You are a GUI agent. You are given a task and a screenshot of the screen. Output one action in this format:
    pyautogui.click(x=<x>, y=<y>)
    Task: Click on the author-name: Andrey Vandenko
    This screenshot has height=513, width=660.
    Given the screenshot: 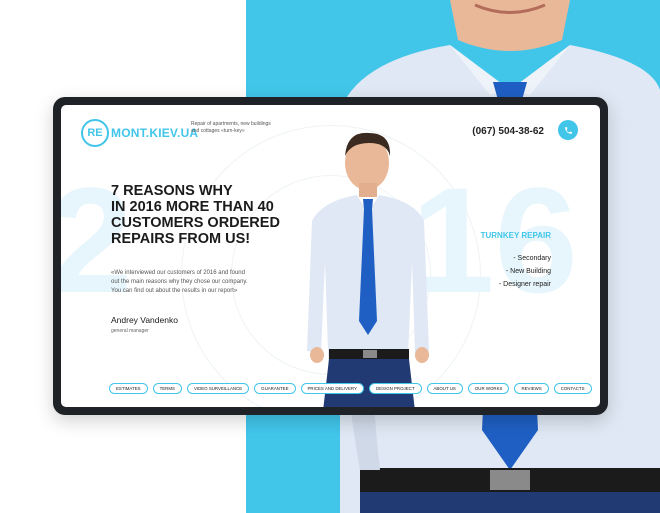 What is the action you would take?
    pyautogui.click(x=144, y=320)
    